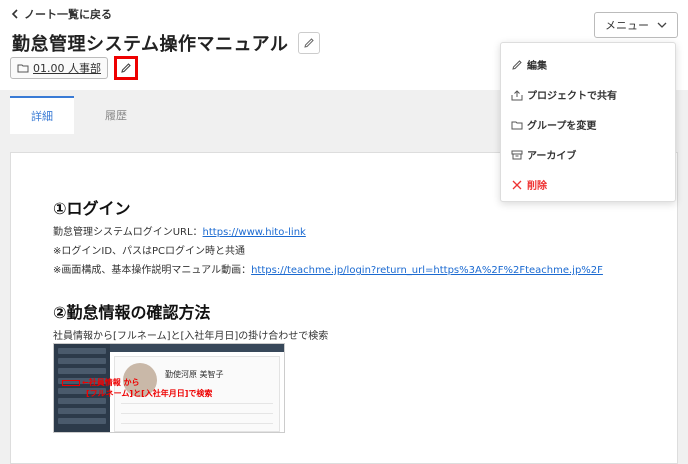 The image size is (688, 464). What do you see at coordinates (537, 66) in the screenshot?
I see `menu-item-edit-label: 編集` at bounding box center [537, 66].